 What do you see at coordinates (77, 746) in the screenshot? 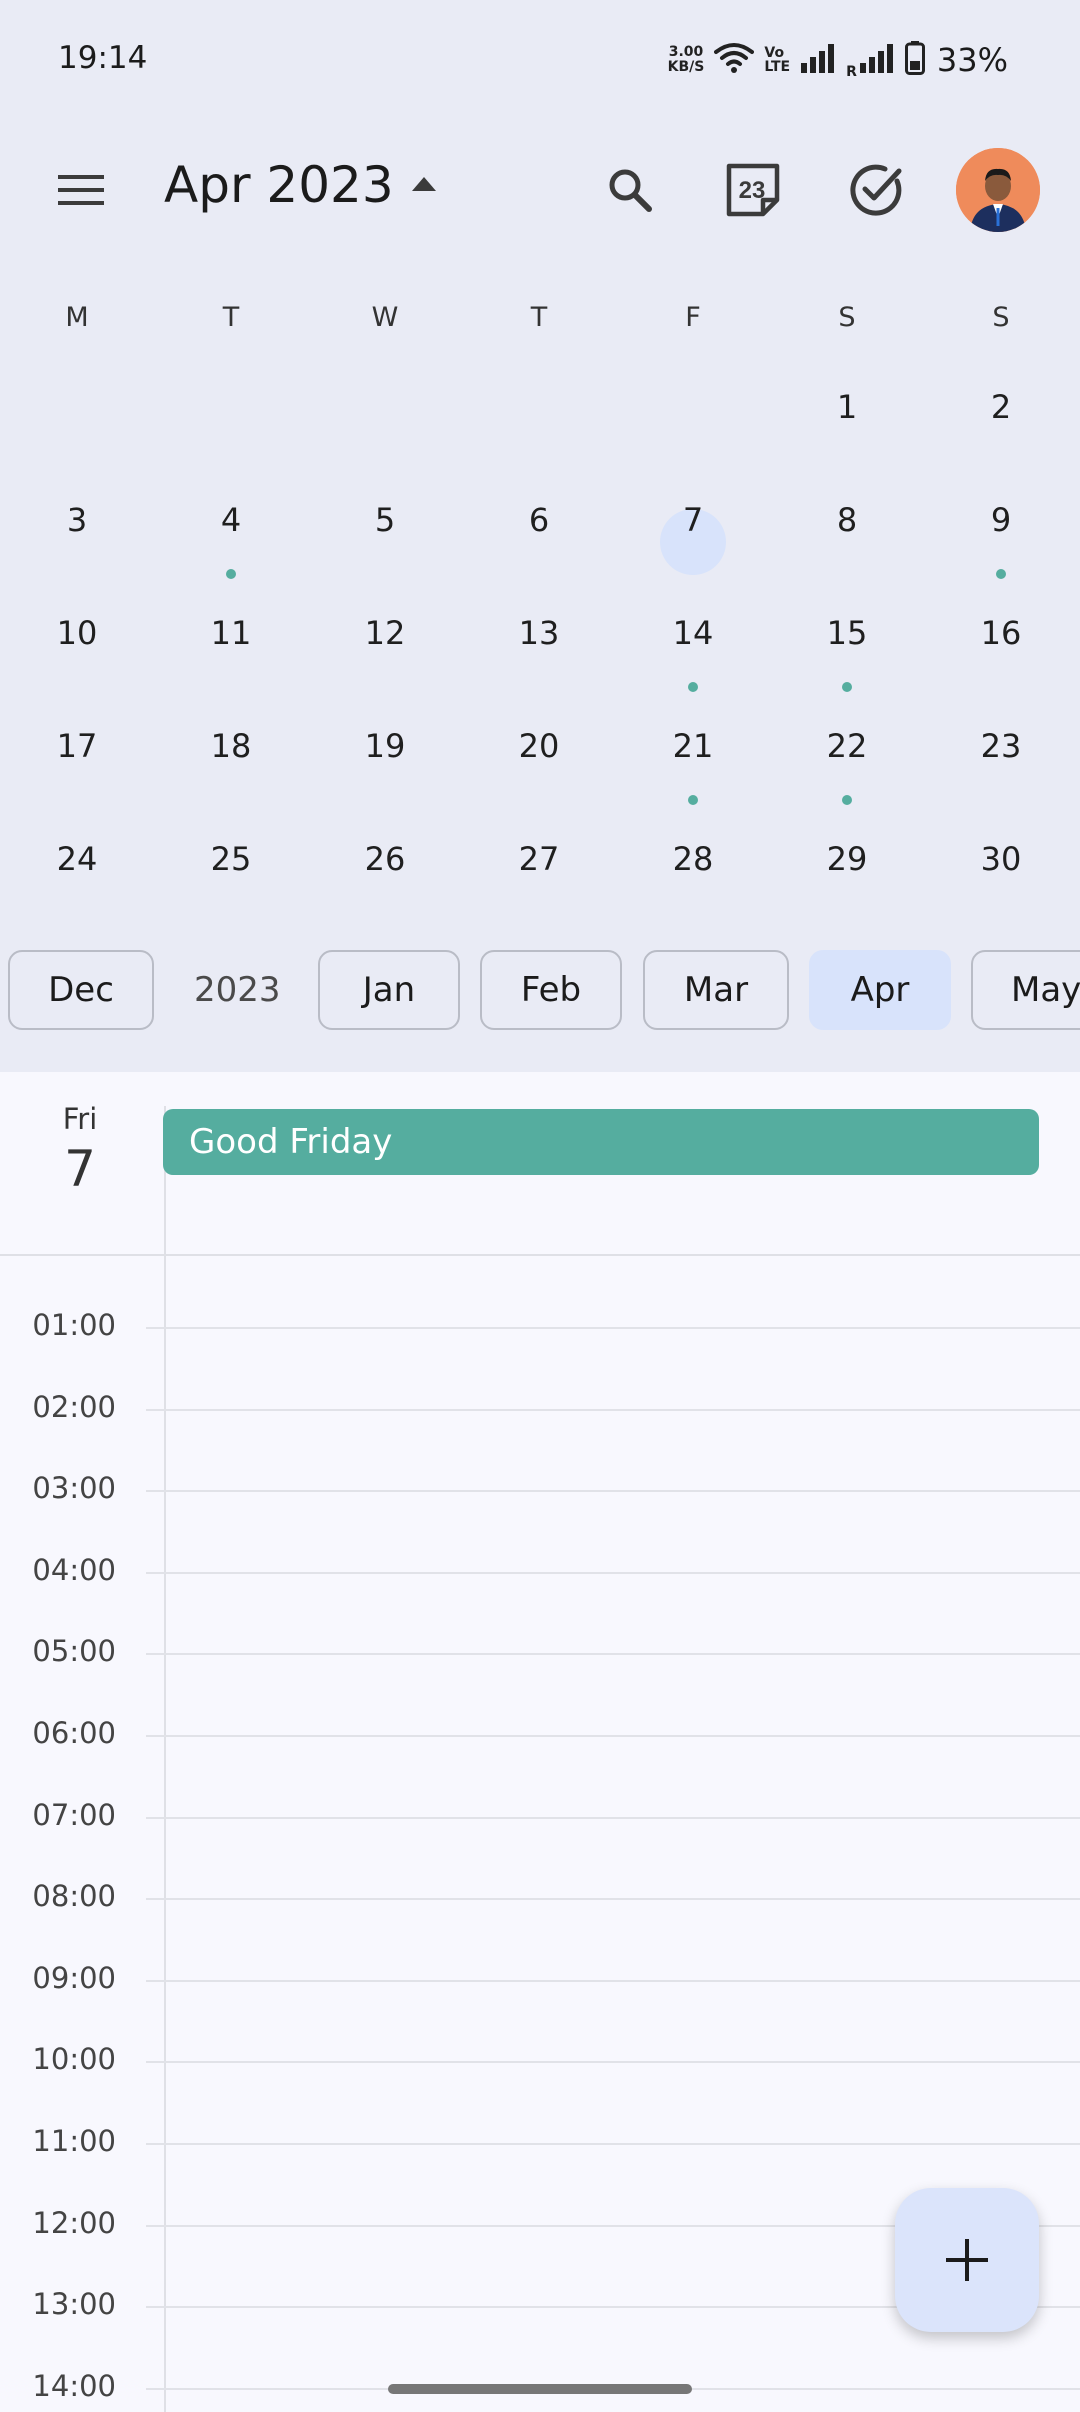
I see `day-number: 17` at bounding box center [77, 746].